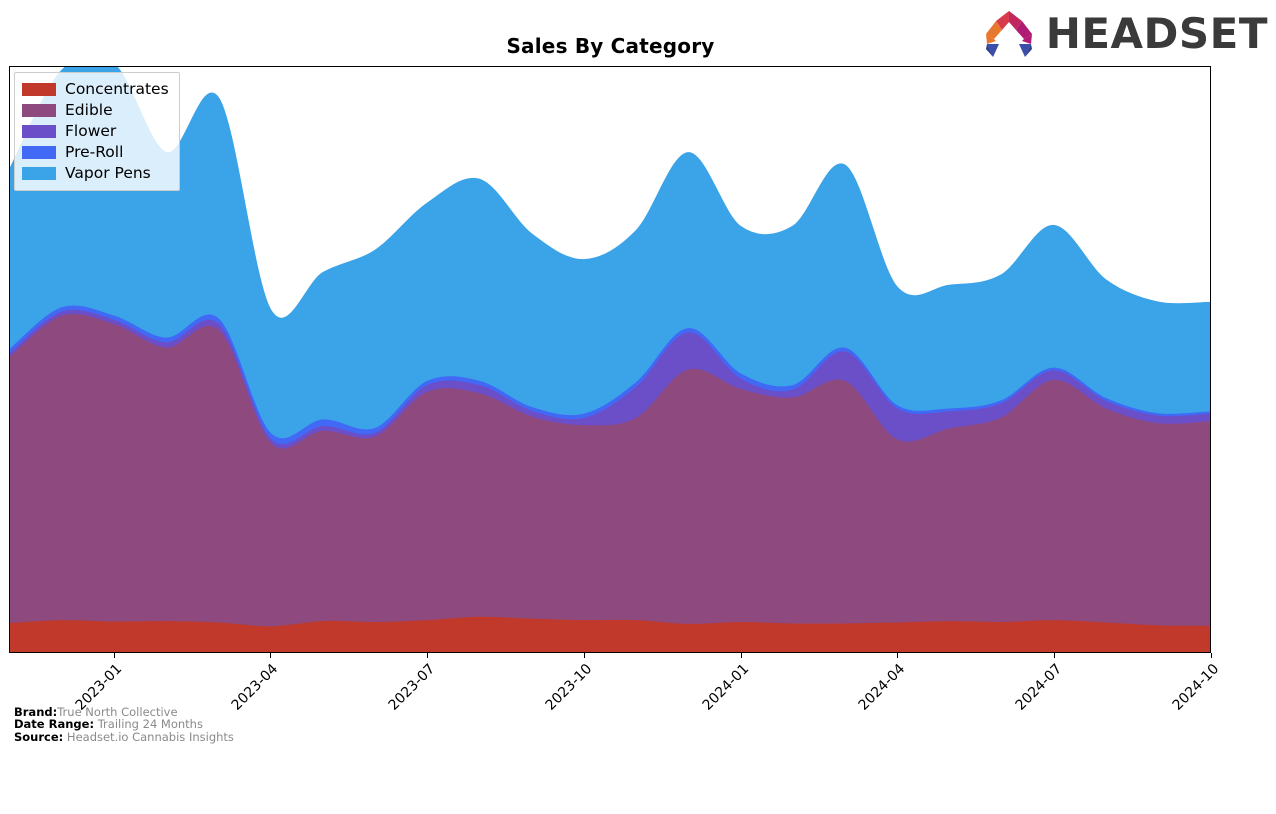  What do you see at coordinates (725, 687) in the screenshot?
I see `x-tick-label-text: 2024-01` at bounding box center [725, 687].